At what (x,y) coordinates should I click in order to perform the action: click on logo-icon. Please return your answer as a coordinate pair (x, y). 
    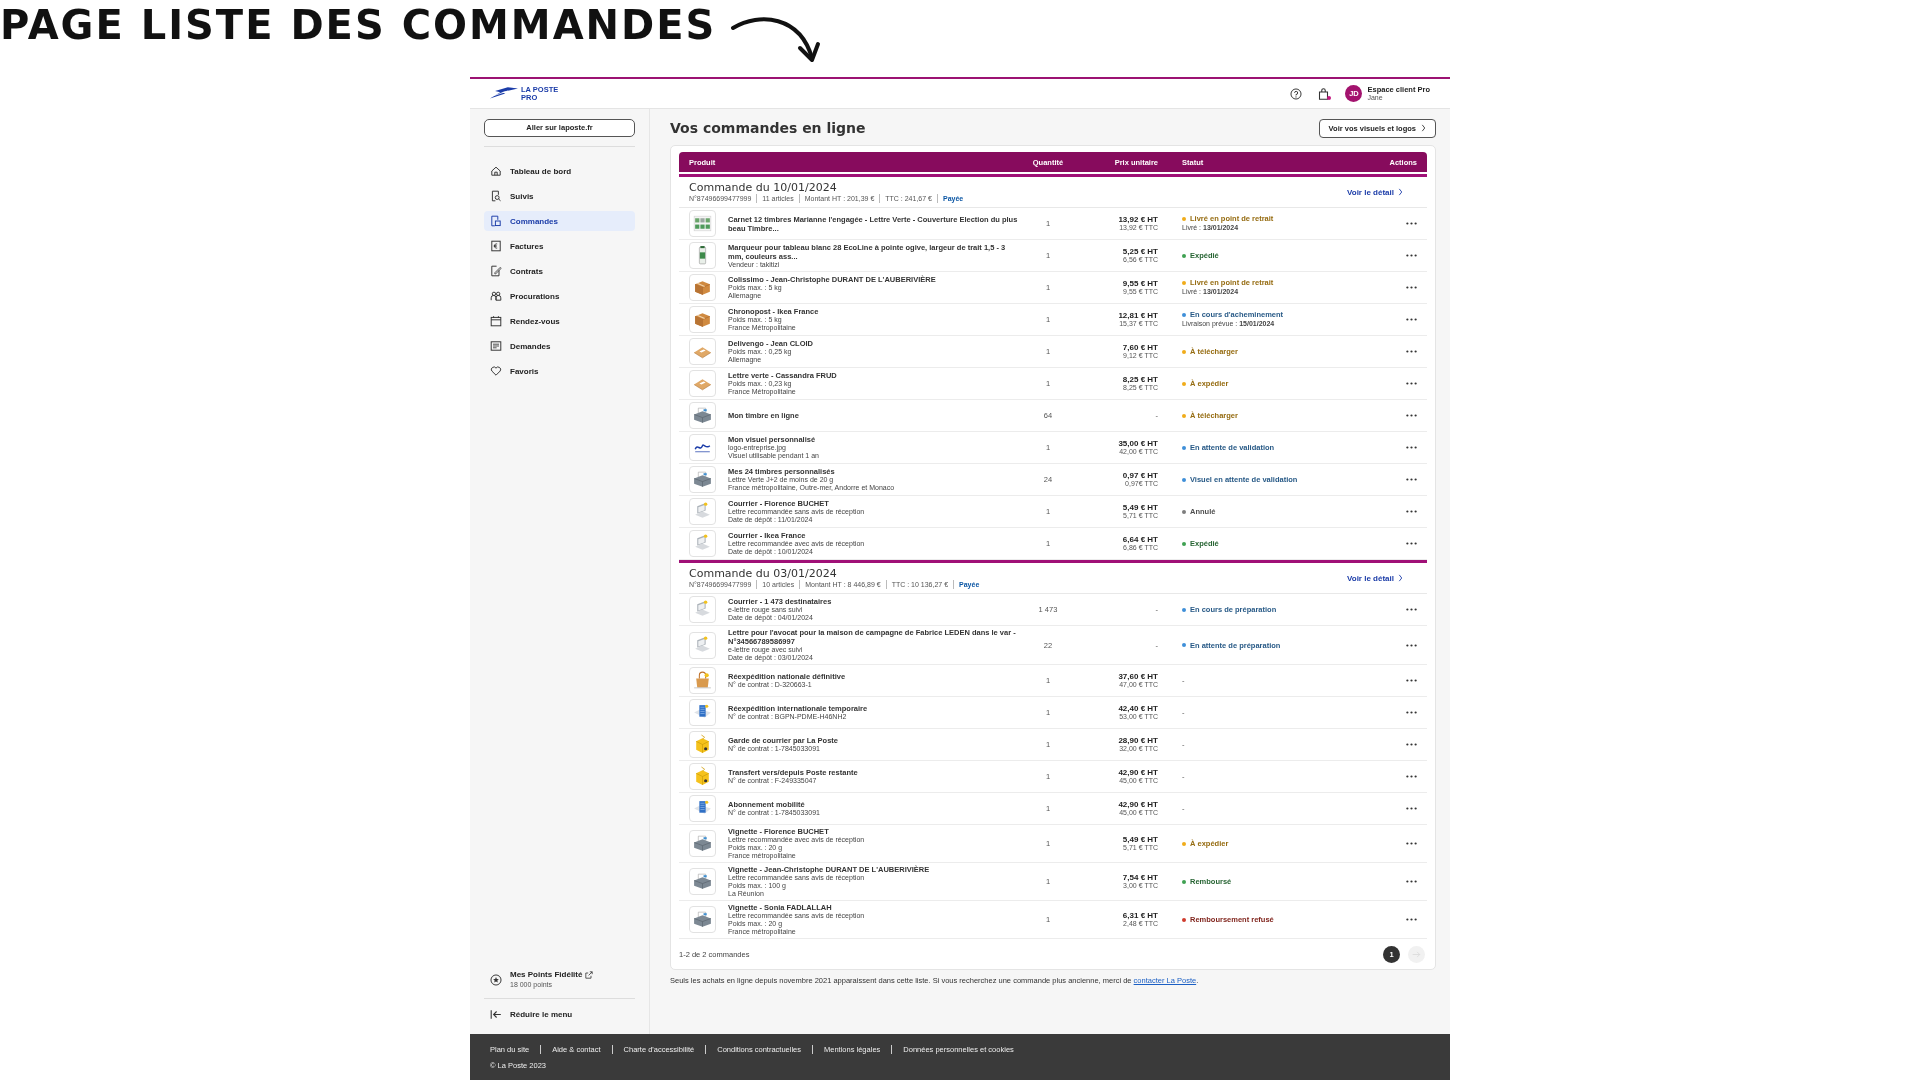
    Looking at the image, I should click on (702, 447).